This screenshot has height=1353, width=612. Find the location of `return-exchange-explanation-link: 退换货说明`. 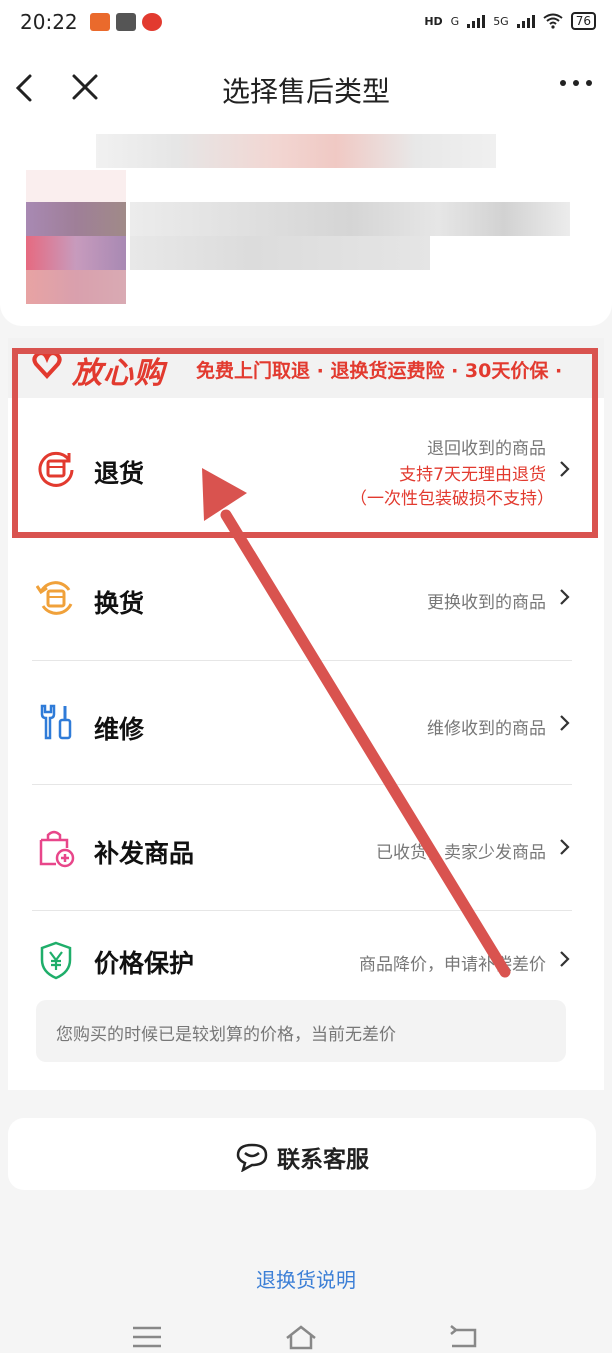

return-exchange-explanation-link: 退换货说明 is located at coordinates (306, 1278).